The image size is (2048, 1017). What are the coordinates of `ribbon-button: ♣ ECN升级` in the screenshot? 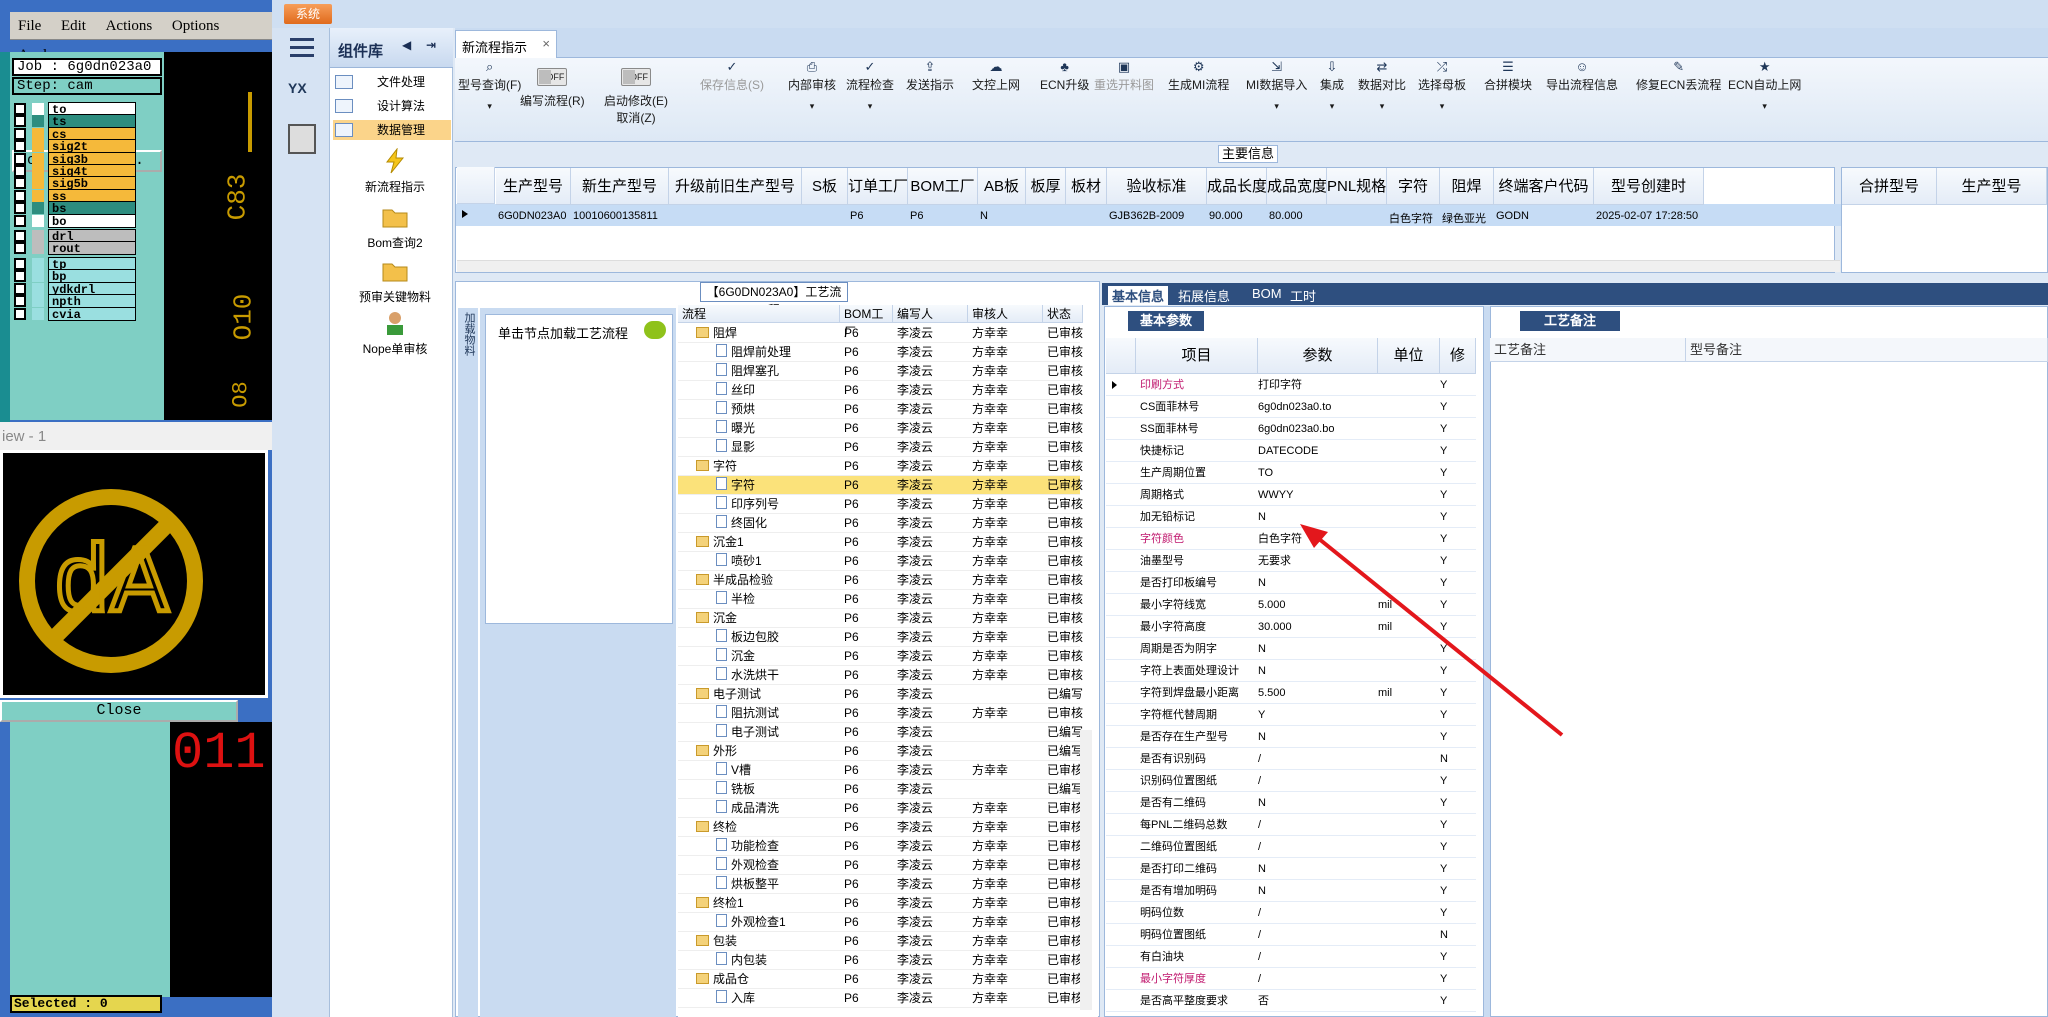 It's located at (1064, 76).